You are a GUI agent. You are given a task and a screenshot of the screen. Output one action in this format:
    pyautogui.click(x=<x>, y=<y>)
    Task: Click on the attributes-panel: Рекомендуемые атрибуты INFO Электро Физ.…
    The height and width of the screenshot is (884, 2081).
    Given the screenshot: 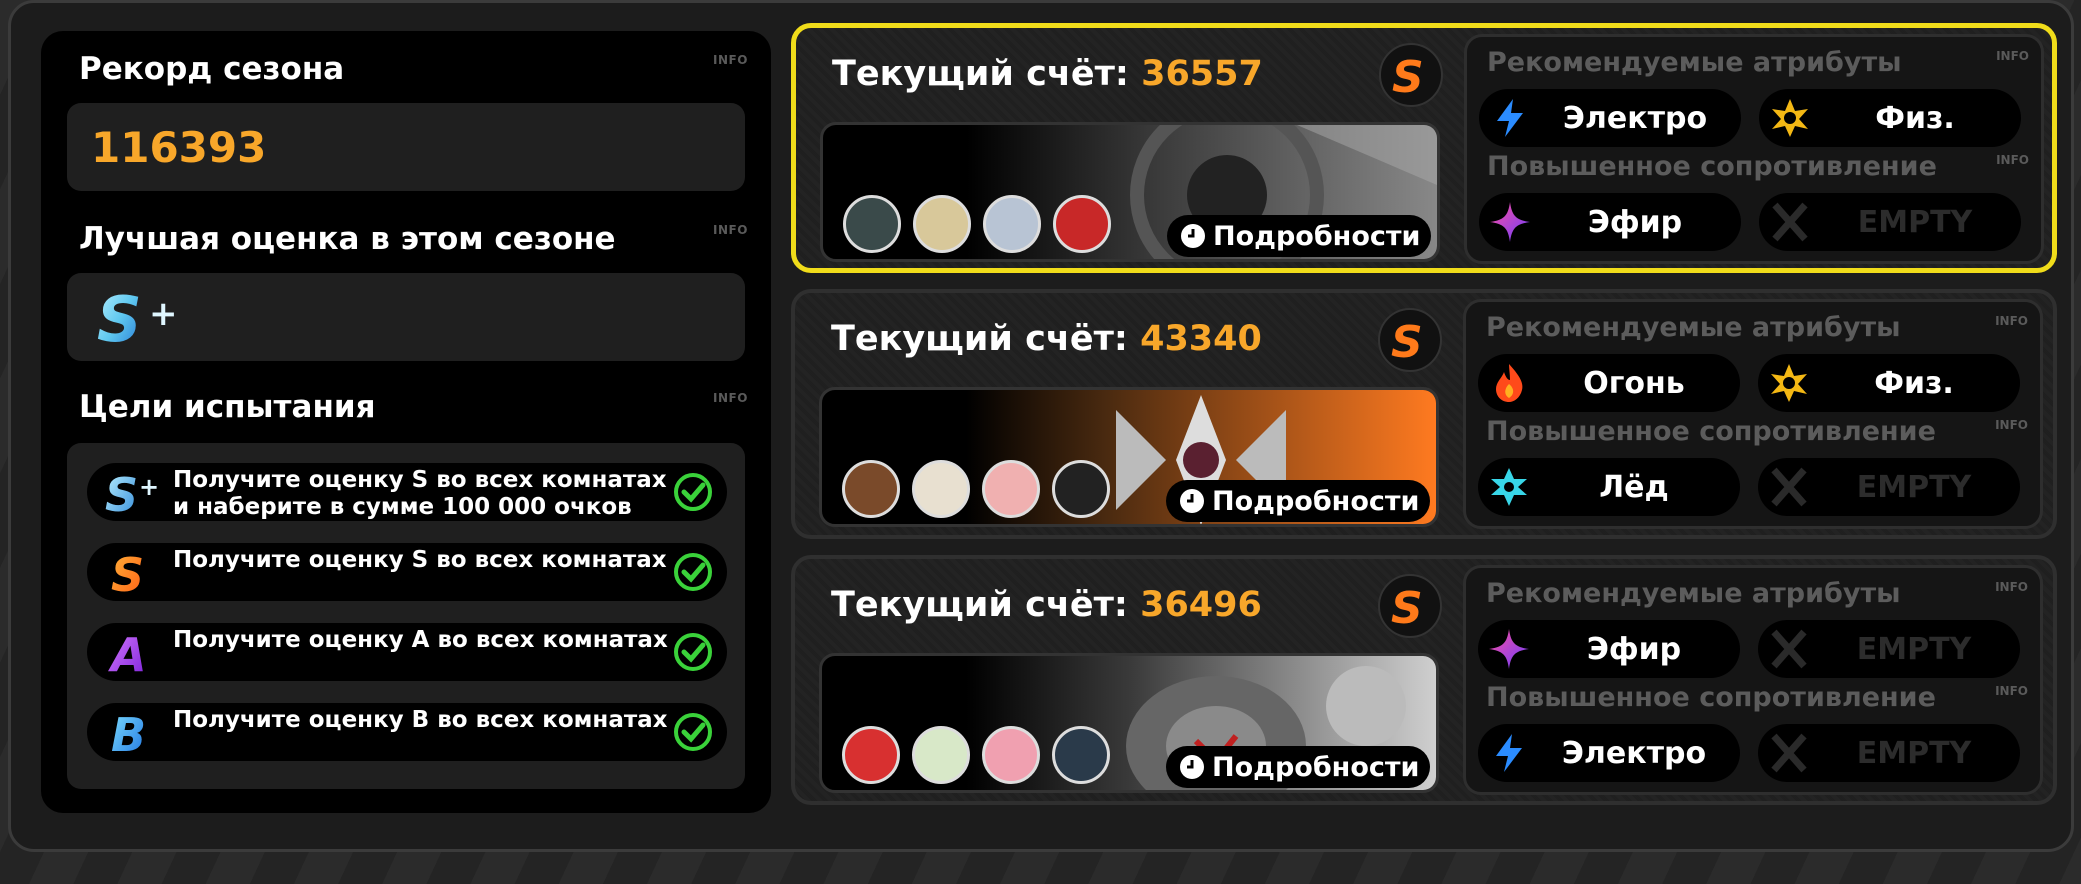 What is the action you would take?
    pyautogui.click(x=1754, y=149)
    